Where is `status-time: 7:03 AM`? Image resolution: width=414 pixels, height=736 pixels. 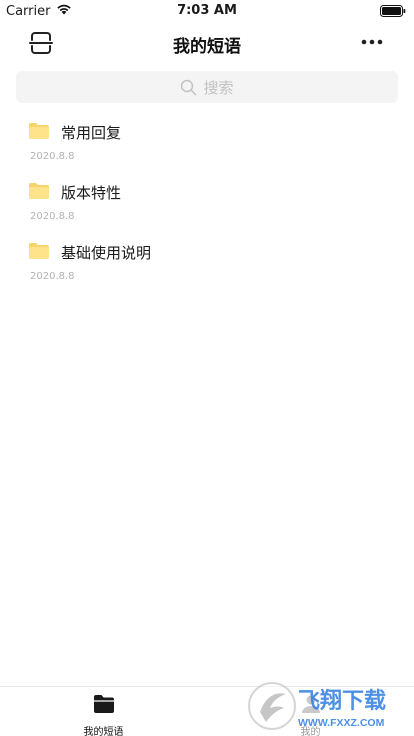 status-time: 7:03 AM is located at coordinates (207, 10).